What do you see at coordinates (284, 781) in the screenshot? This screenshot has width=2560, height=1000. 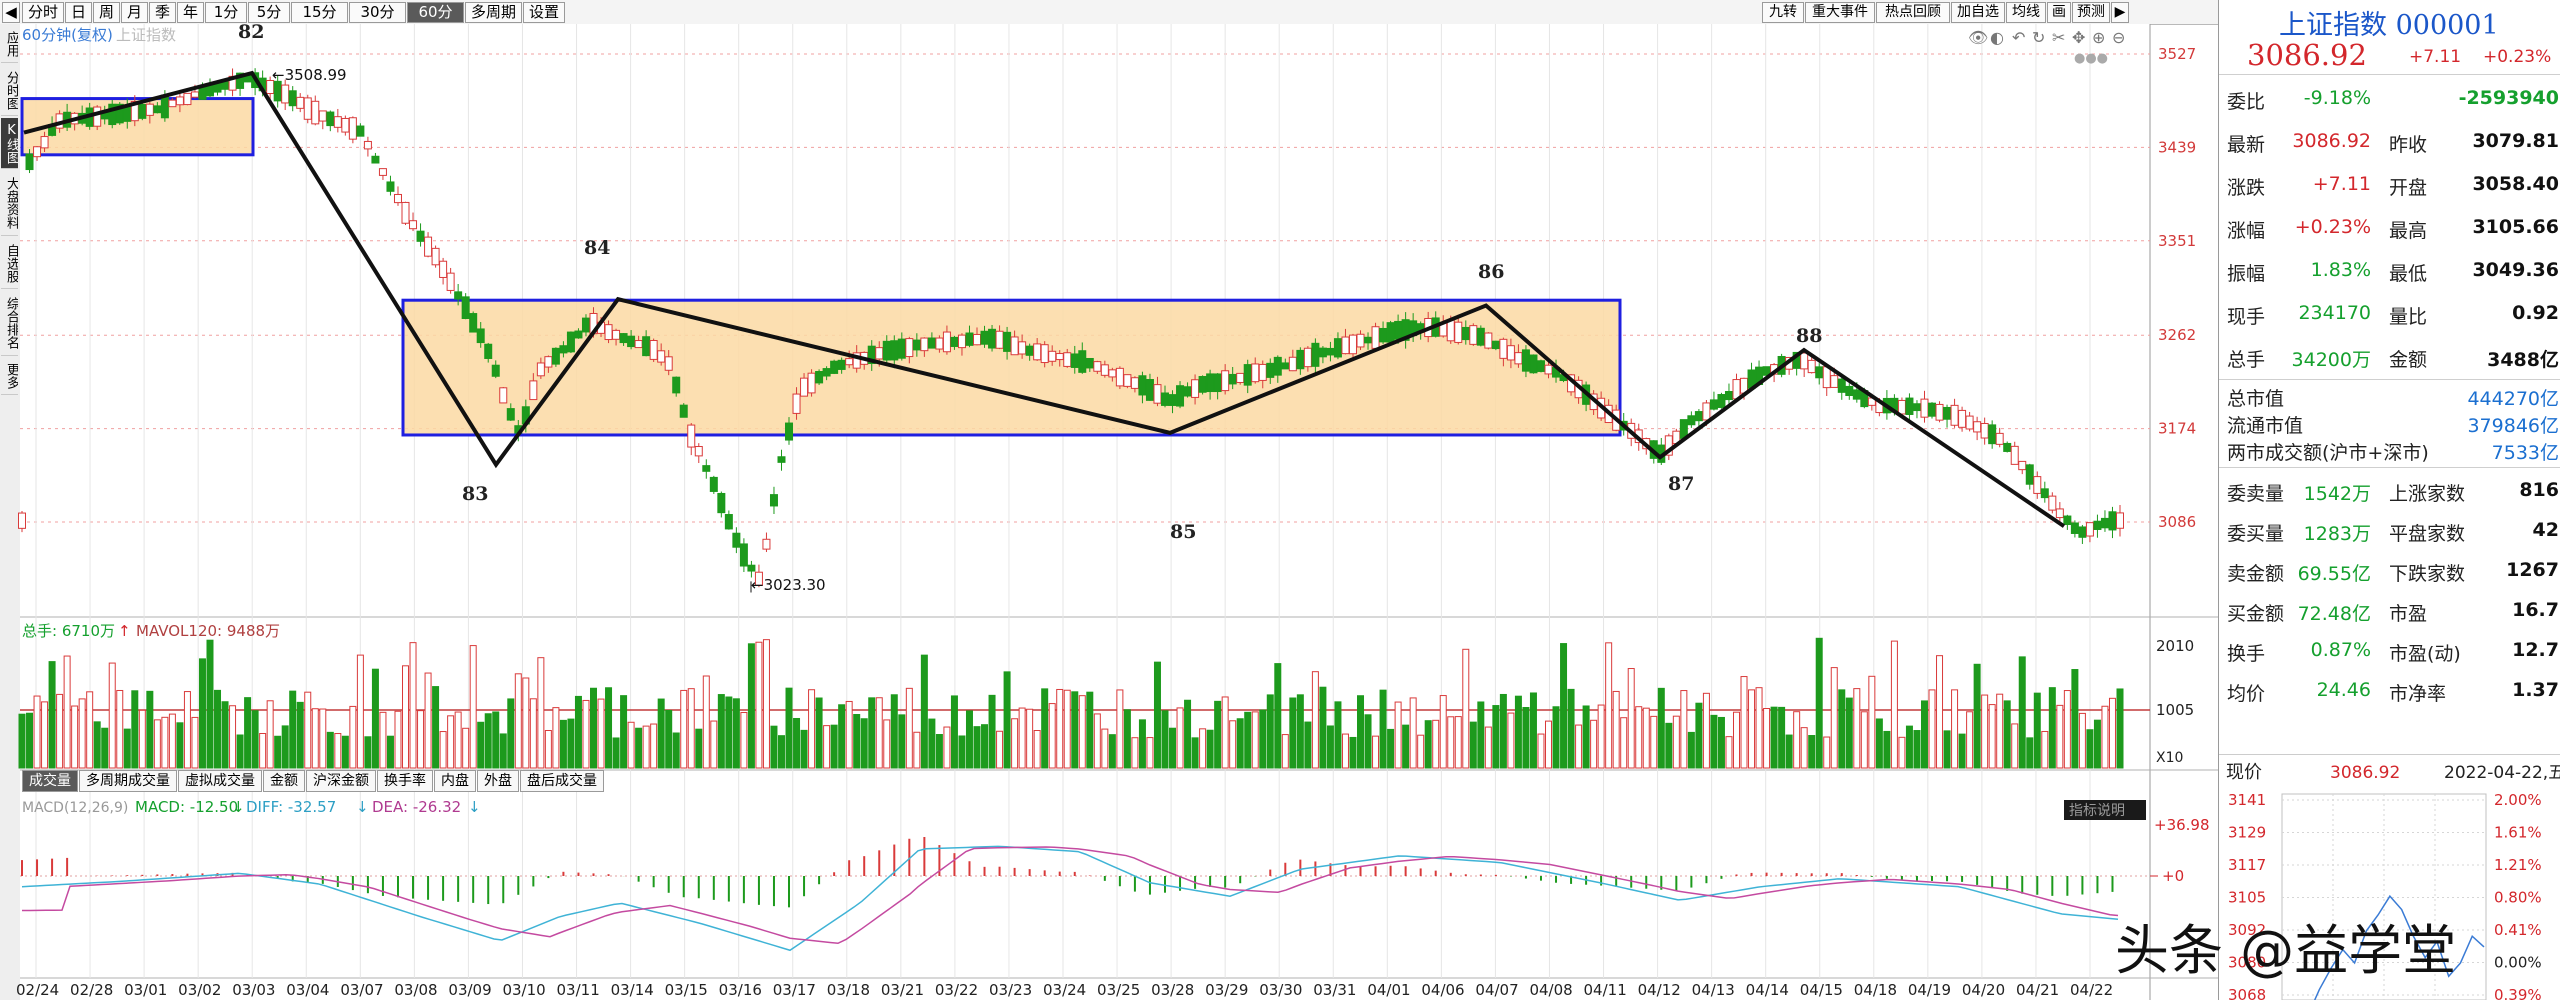 I see `indicator-tab-3: 金额` at bounding box center [284, 781].